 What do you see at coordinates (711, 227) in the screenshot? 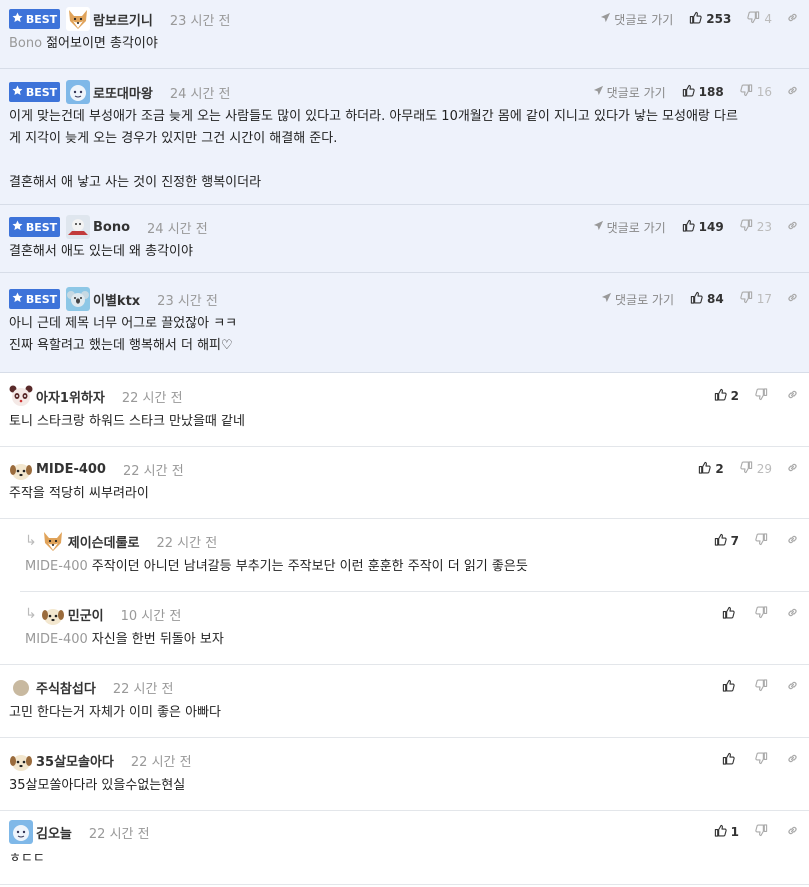
I see `upvote-count: 149` at bounding box center [711, 227].